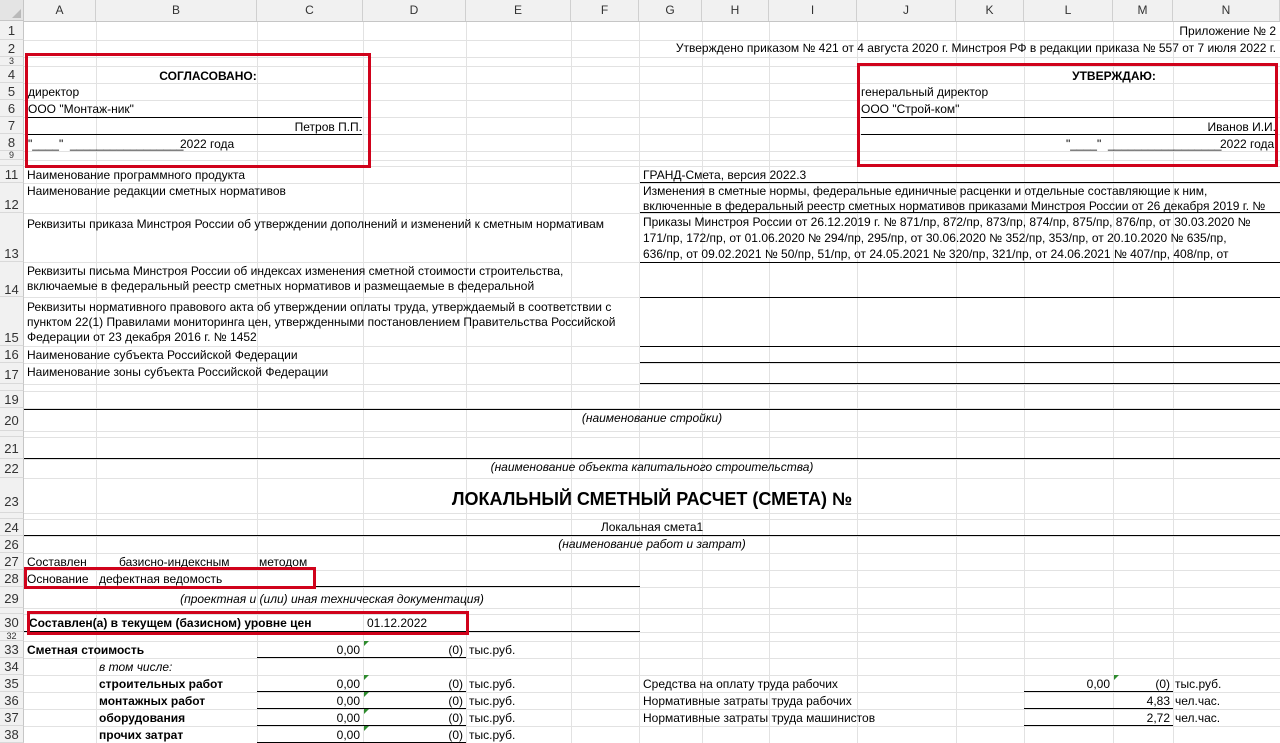  What do you see at coordinates (156, 191) in the screenshot?
I see `edition-label: Наименование редакции сметных нормативов` at bounding box center [156, 191].